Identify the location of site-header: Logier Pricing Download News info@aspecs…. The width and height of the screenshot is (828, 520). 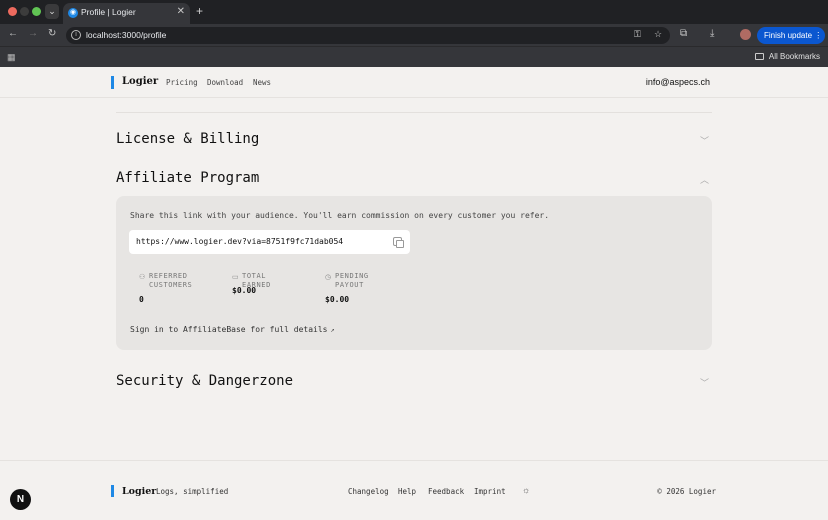
(414, 82).